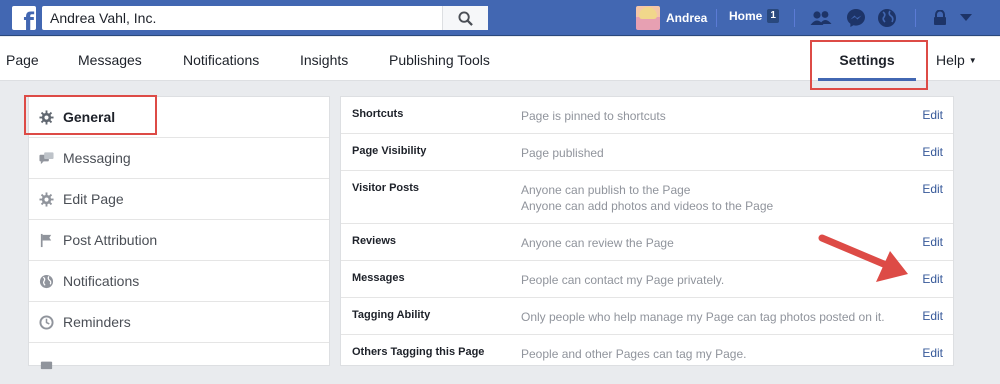 The width and height of the screenshot is (1000, 384). Describe the element at coordinates (97, 322) in the screenshot. I see `sidebar-item-label: Reminders` at that location.